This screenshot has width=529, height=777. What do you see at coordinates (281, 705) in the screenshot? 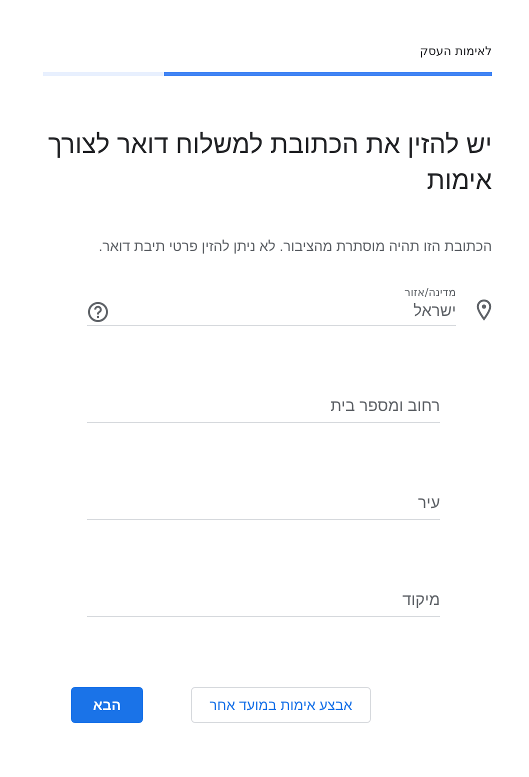
I see `later-button: אבצע אימות במועד אחר` at bounding box center [281, 705].